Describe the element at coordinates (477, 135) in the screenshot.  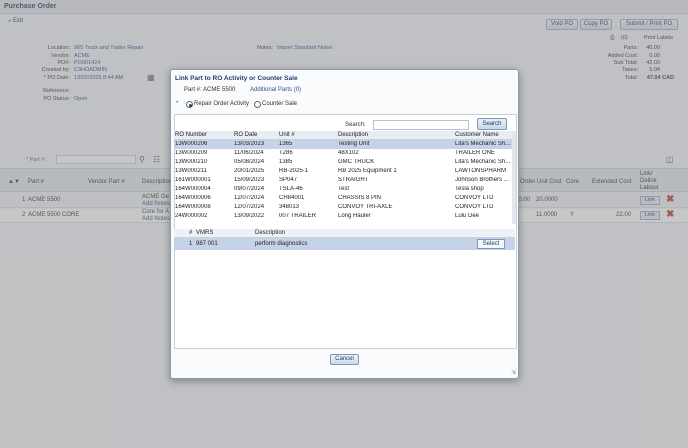
I see `col-customer: Customer Name` at that location.